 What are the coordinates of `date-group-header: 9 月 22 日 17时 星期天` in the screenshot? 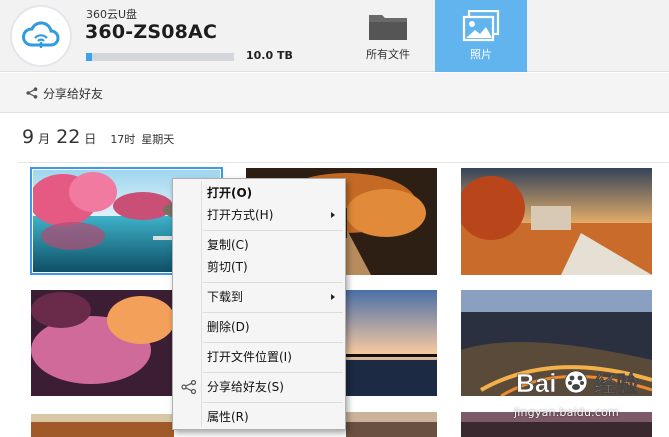 It's located at (98, 139).